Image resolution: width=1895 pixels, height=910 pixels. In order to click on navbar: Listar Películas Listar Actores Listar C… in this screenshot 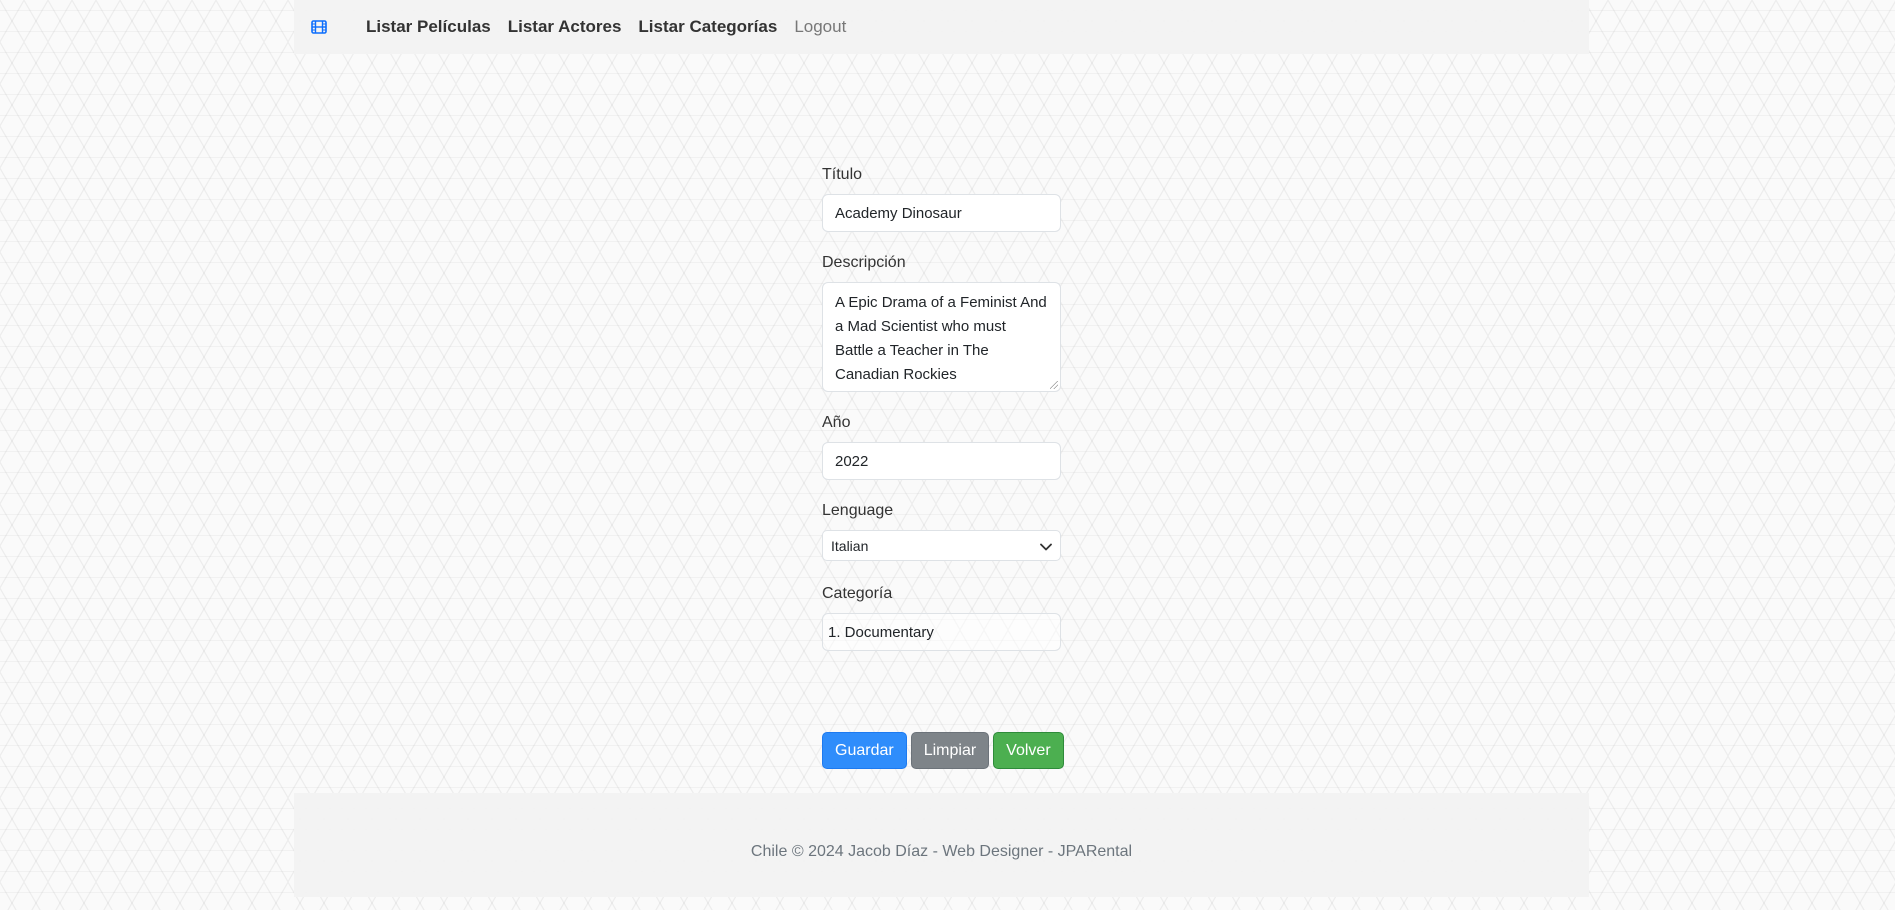, I will do `click(941, 27)`.